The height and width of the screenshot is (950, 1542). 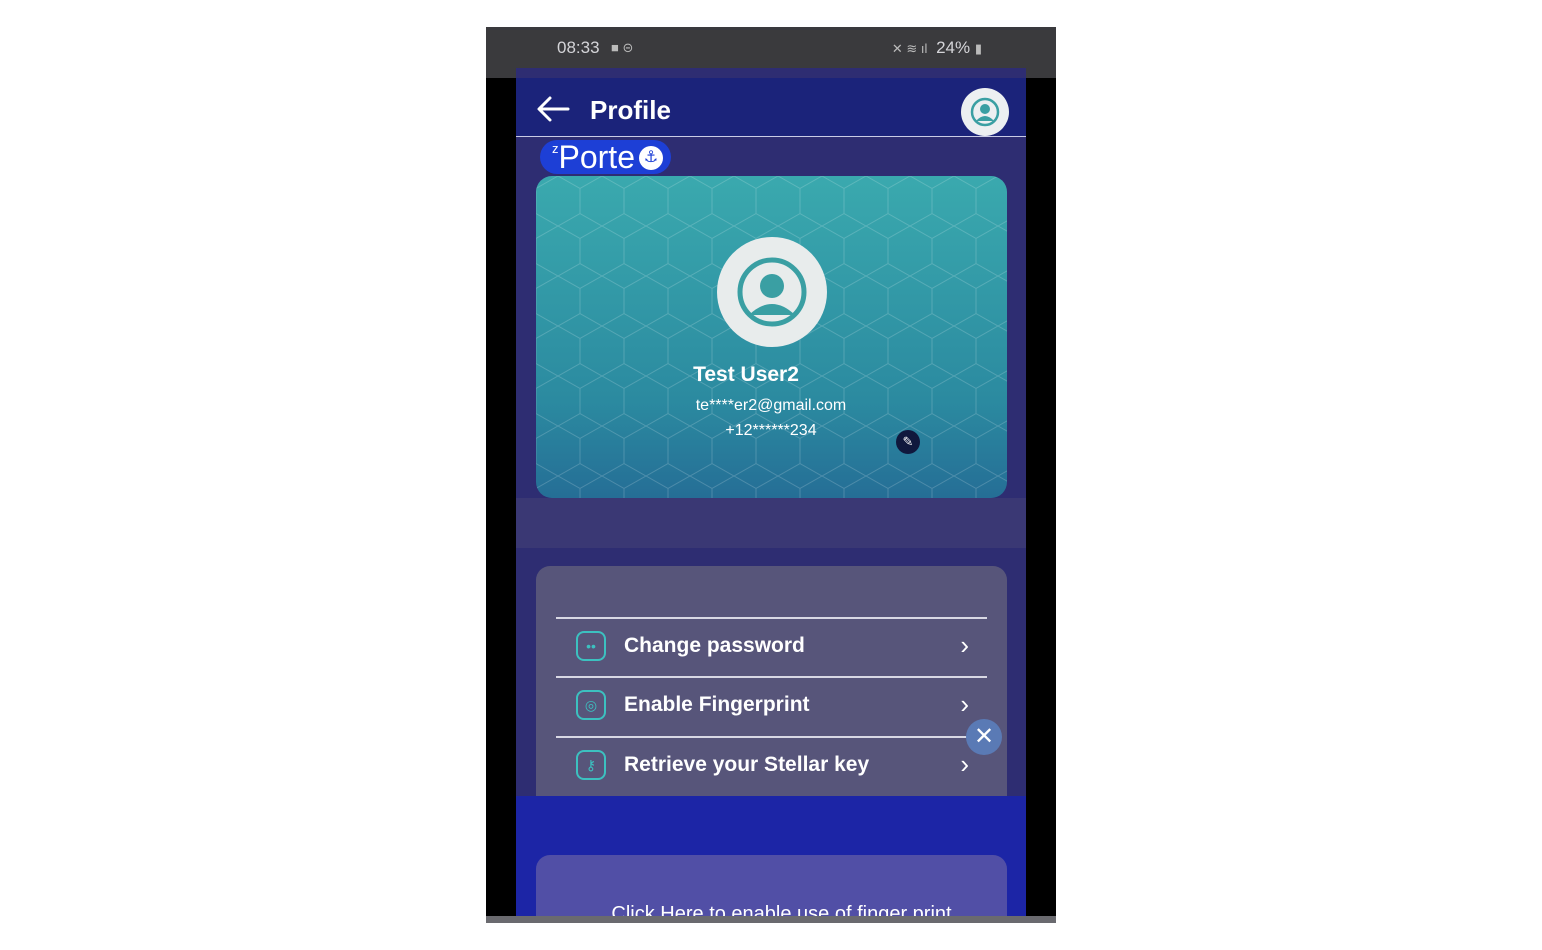 I want to click on fingerprint-icon: ◎, so click(x=591, y=705).